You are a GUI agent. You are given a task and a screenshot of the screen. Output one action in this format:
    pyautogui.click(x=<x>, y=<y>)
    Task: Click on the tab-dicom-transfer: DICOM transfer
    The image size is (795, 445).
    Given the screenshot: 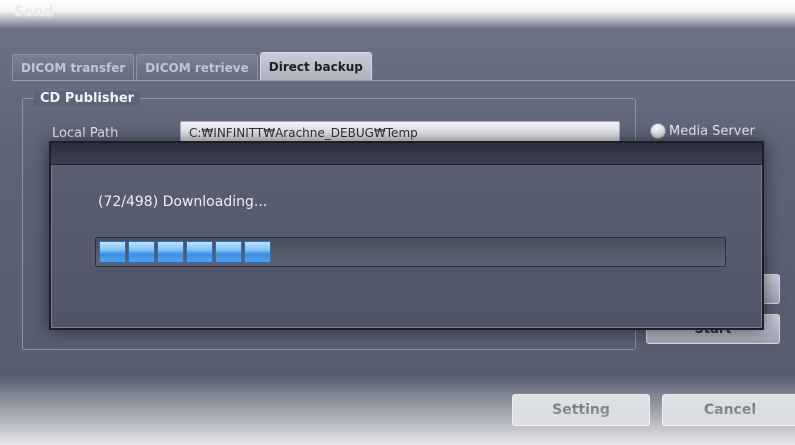 What is the action you would take?
    pyautogui.click(x=73, y=67)
    